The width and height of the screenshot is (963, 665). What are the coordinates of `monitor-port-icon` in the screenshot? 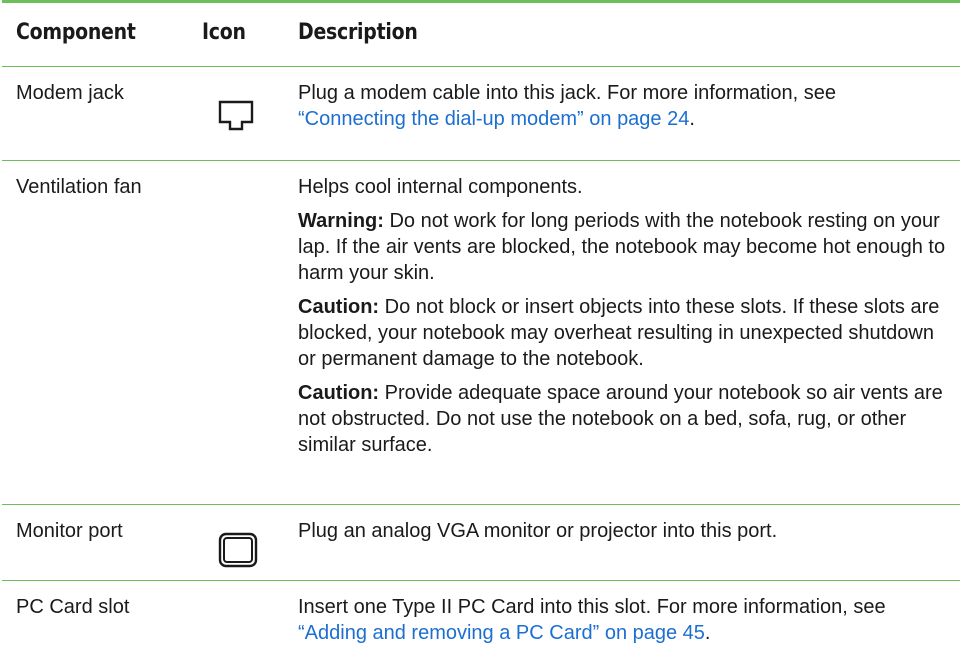 It's located at (240, 543).